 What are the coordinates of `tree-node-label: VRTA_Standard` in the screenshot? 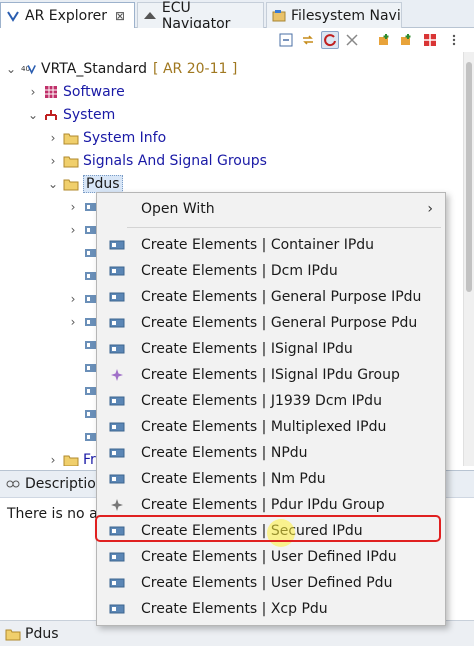 It's located at (94, 68).